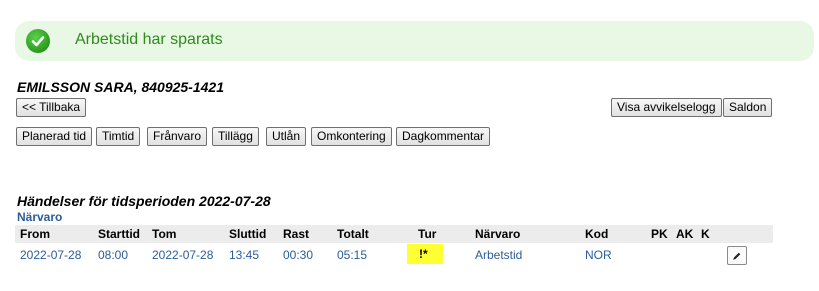 This screenshot has height=291, width=819. Describe the element at coordinates (499, 255) in the screenshot. I see `cell-narvaro: Arbetstid` at that location.